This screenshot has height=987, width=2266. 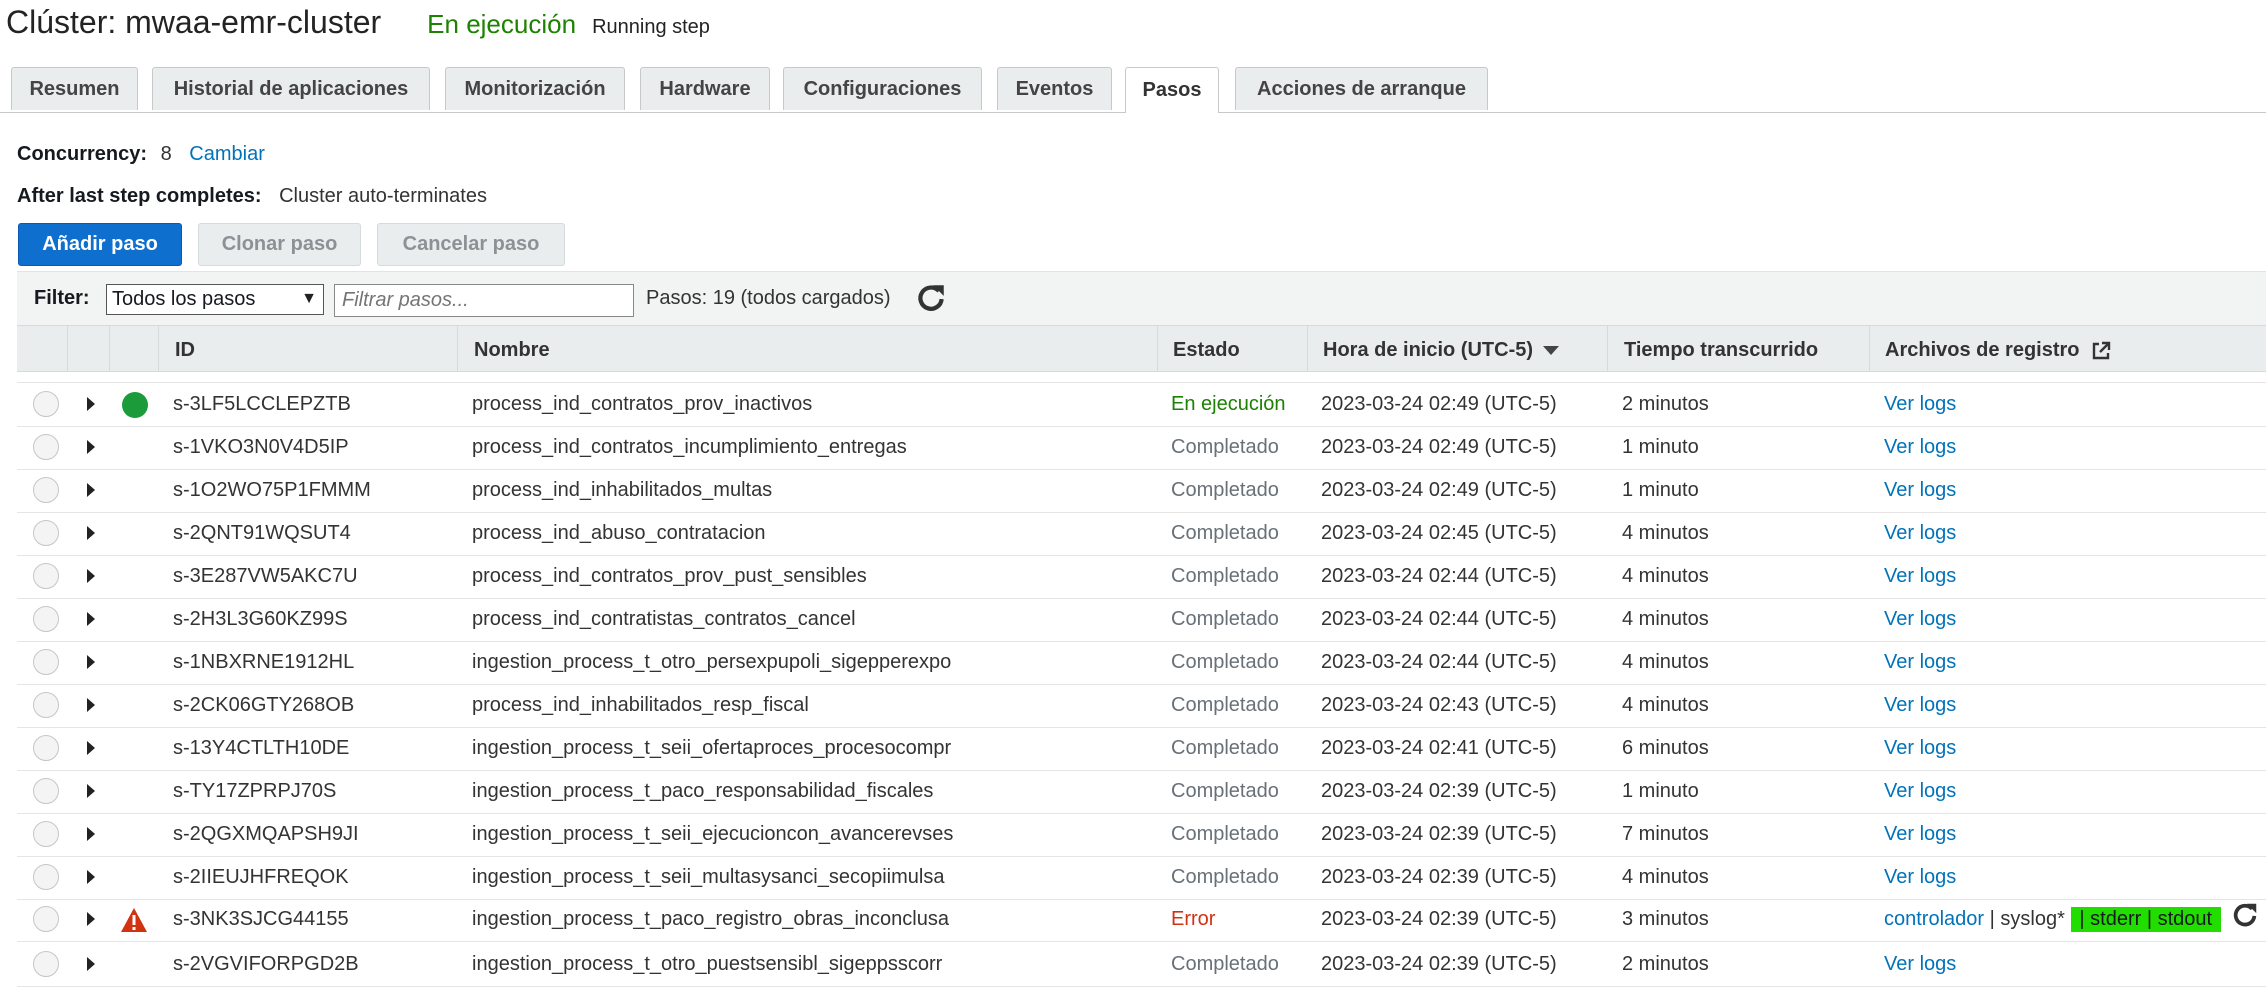 I want to click on step-filter-select: Todos los pasos ▼, so click(x=215, y=299).